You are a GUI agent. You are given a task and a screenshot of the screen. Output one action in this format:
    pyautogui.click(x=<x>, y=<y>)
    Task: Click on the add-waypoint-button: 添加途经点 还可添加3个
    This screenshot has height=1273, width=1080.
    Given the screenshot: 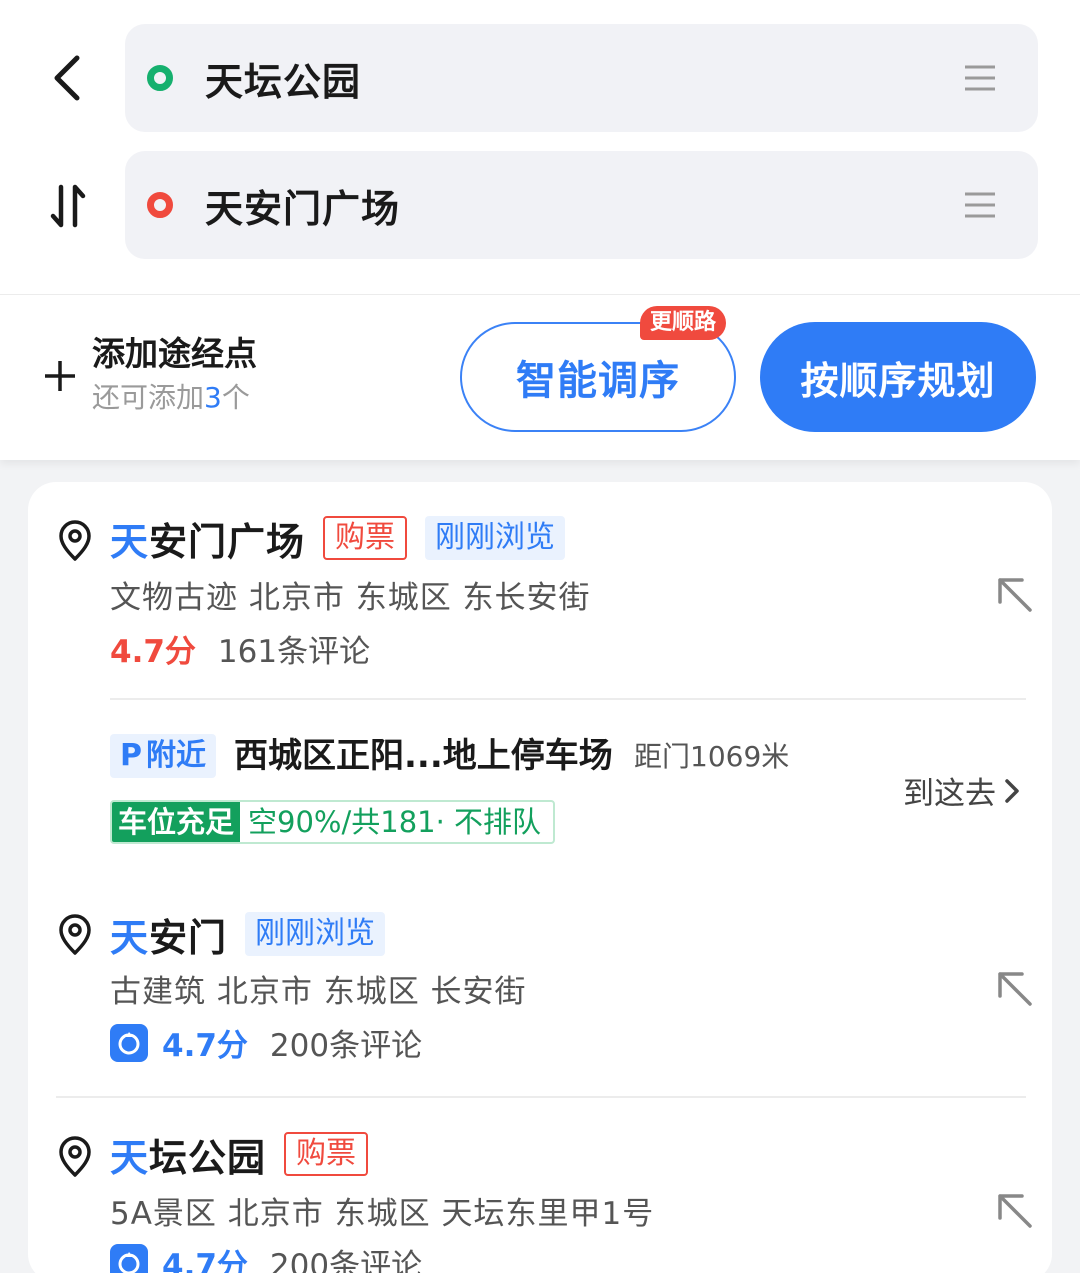 What is the action you would take?
    pyautogui.click(x=148, y=376)
    